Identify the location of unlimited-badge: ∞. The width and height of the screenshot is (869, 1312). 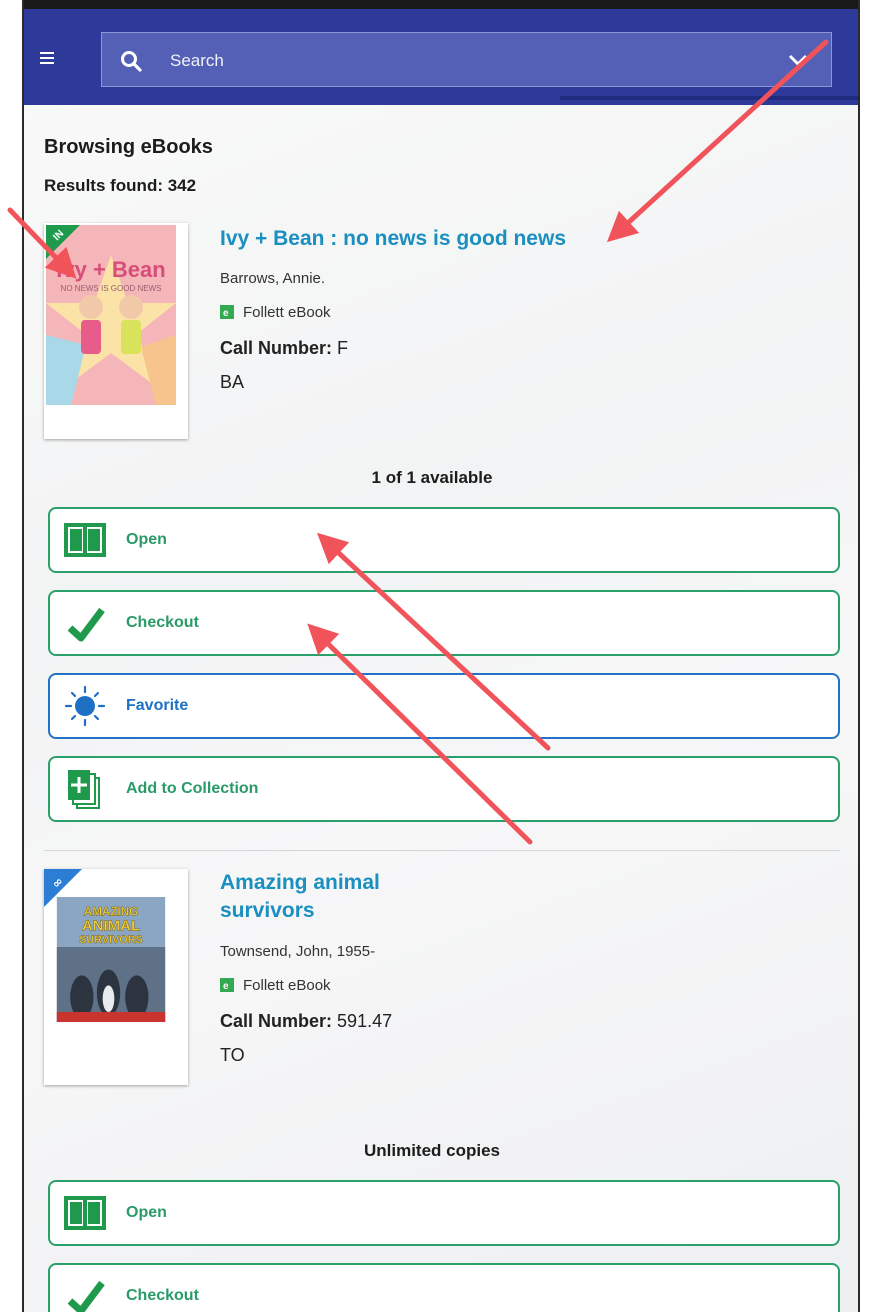
(63, 888).